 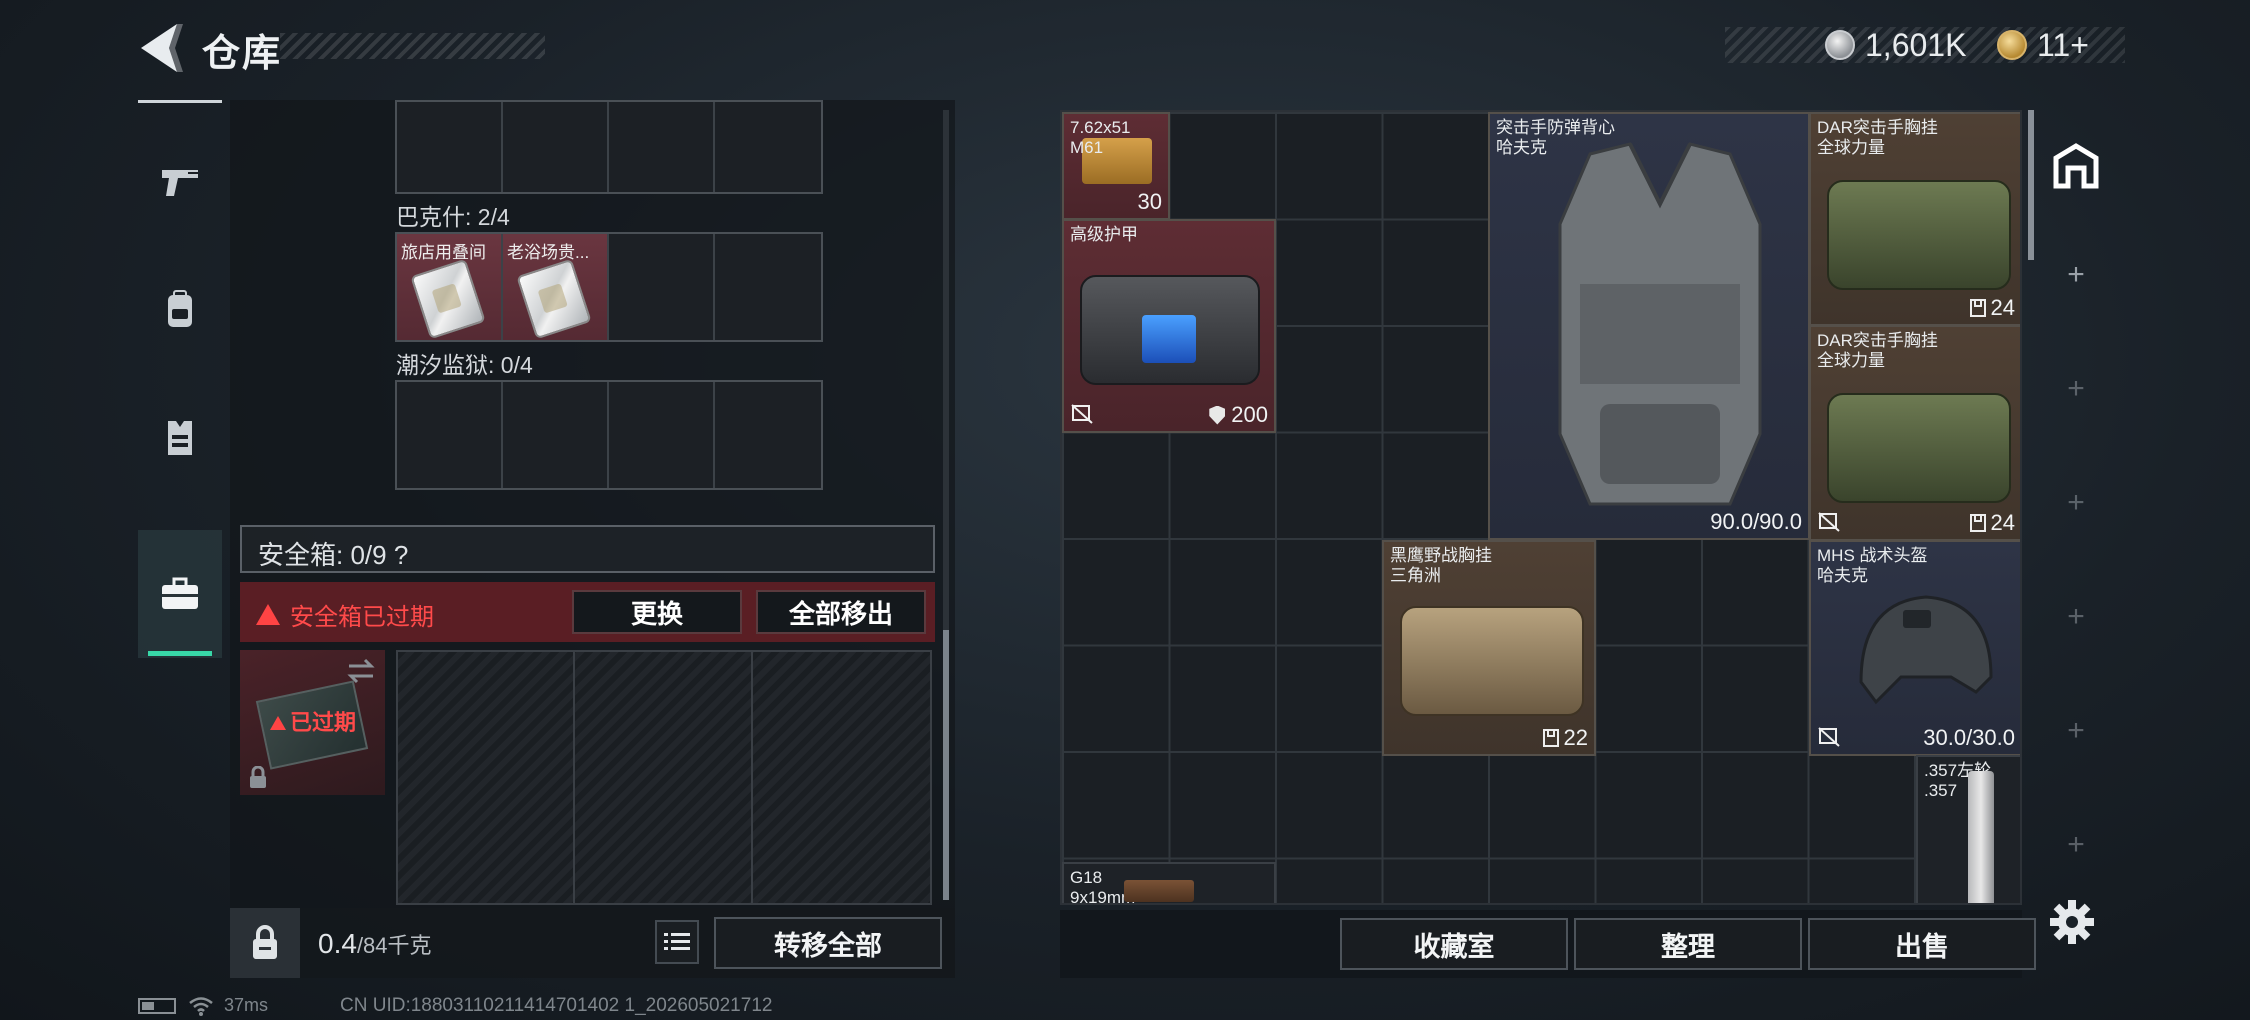 I want to click on sell-button: 出售, so click(x=1922, y=944).